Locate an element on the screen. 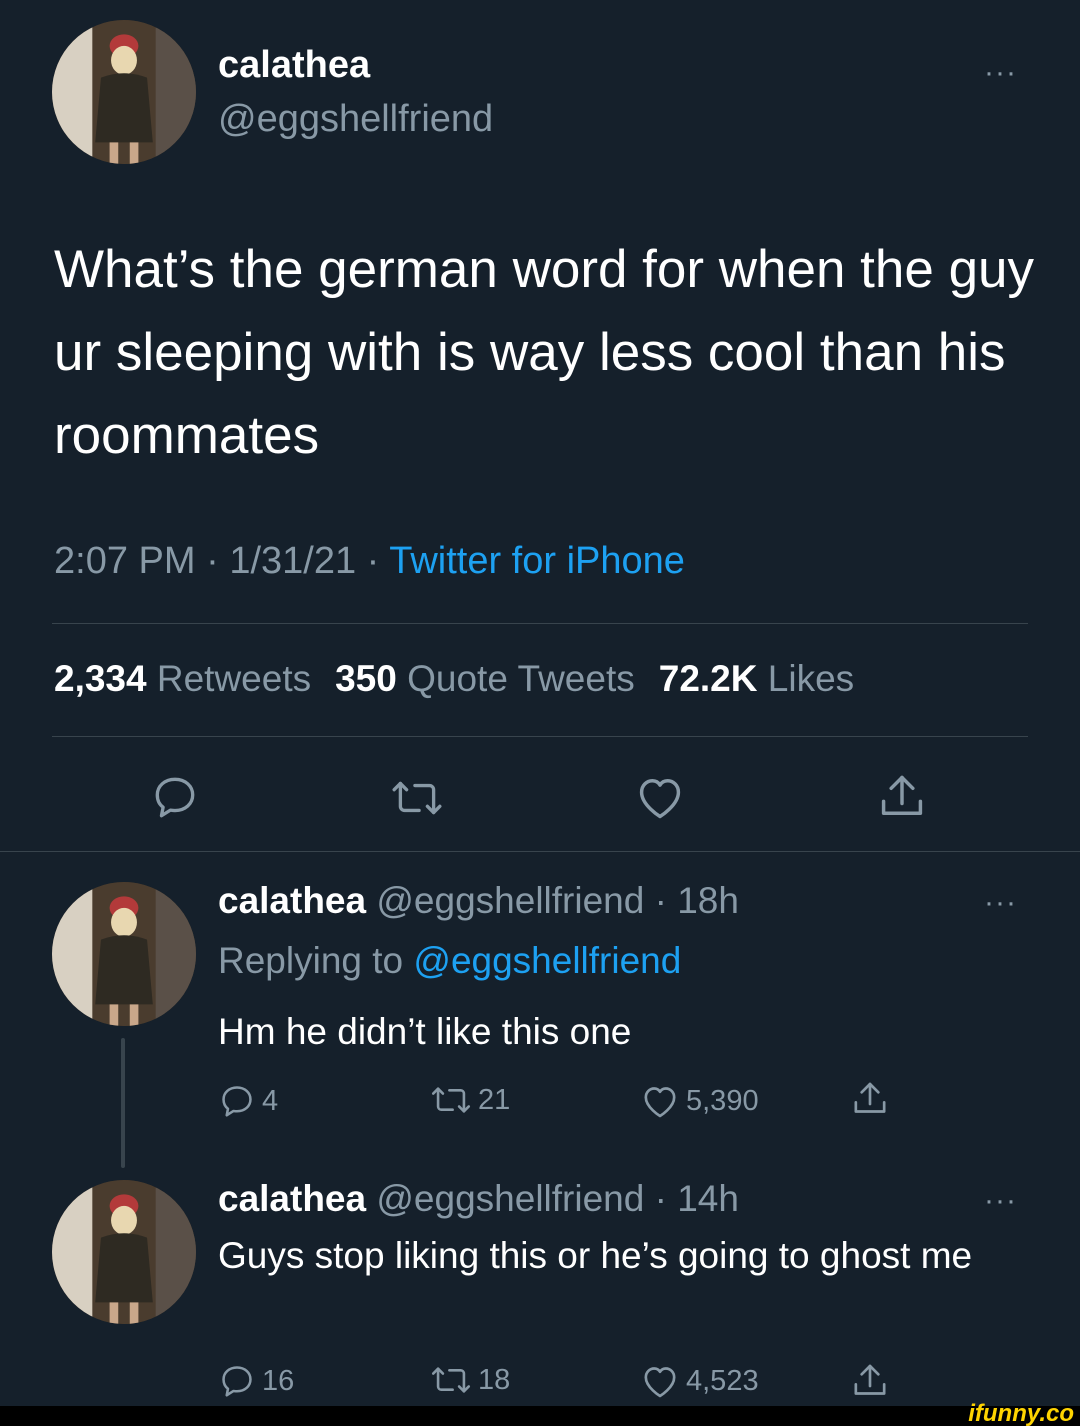 This screenshot has height=1426, width=1080. footer-bar is located at coordinates (540, 1416).